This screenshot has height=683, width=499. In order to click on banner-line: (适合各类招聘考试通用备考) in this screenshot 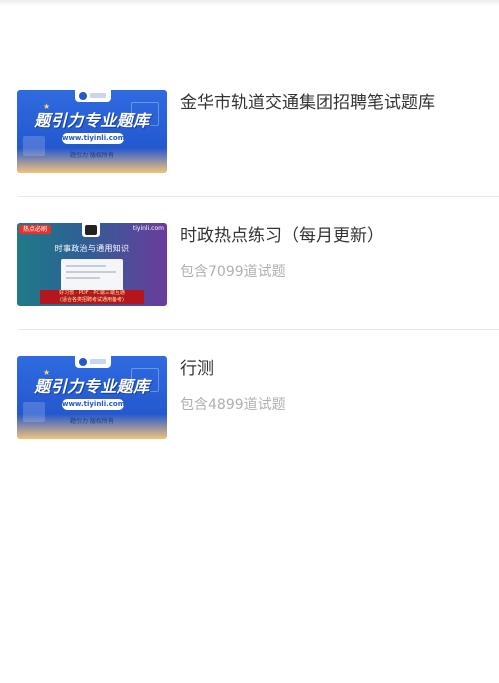, I will do `click(92, 300)`.